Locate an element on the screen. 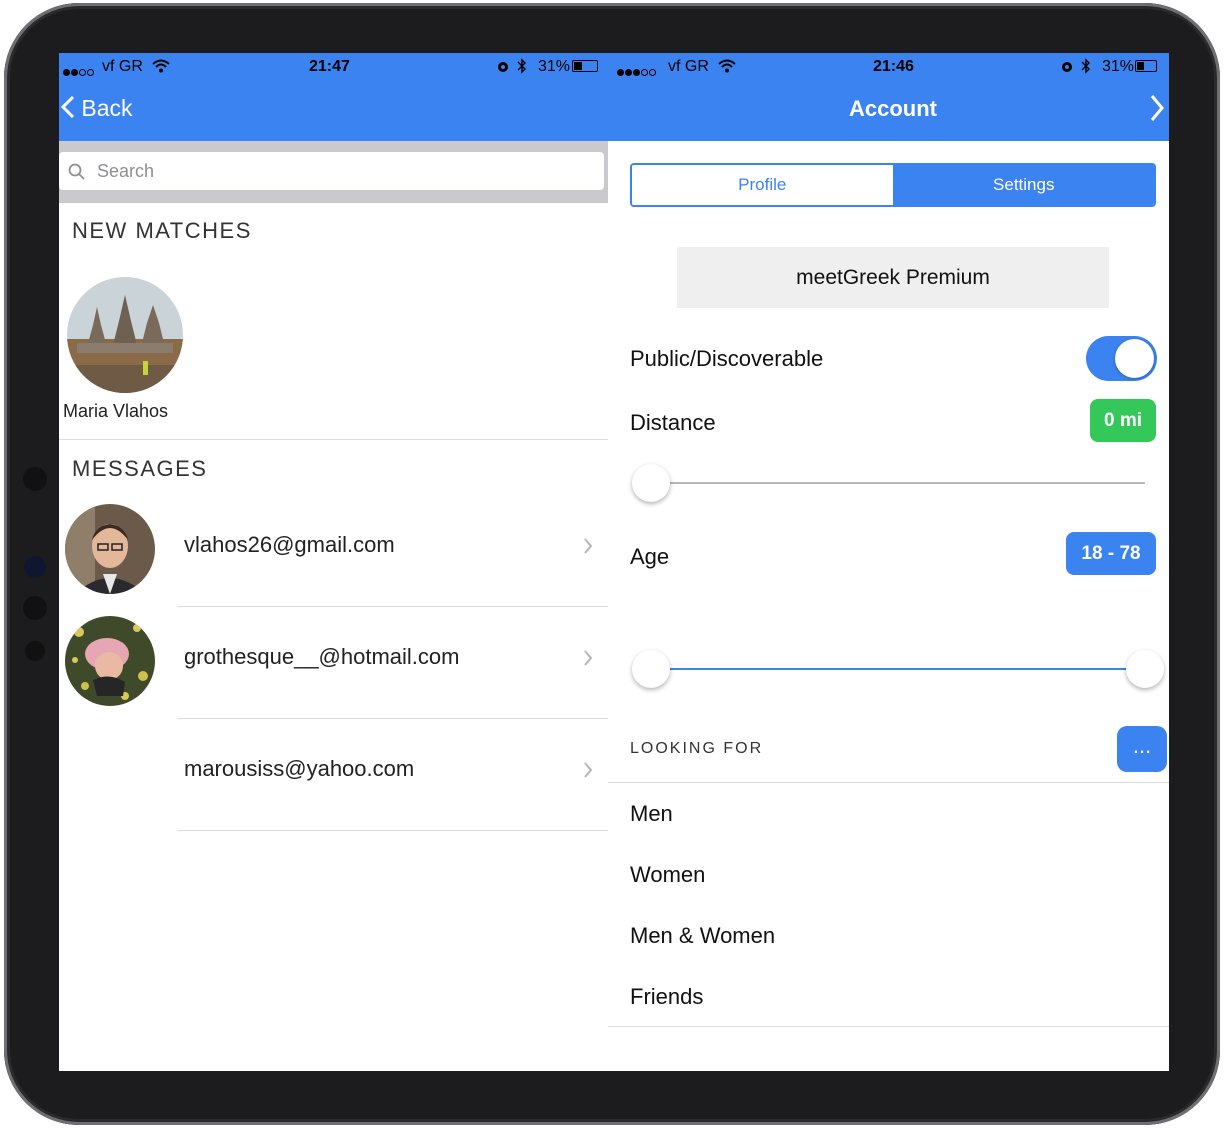 The width and height of the screenshot is (1225, 1130). chevron-left-icon is located at coordinates (67, 107).